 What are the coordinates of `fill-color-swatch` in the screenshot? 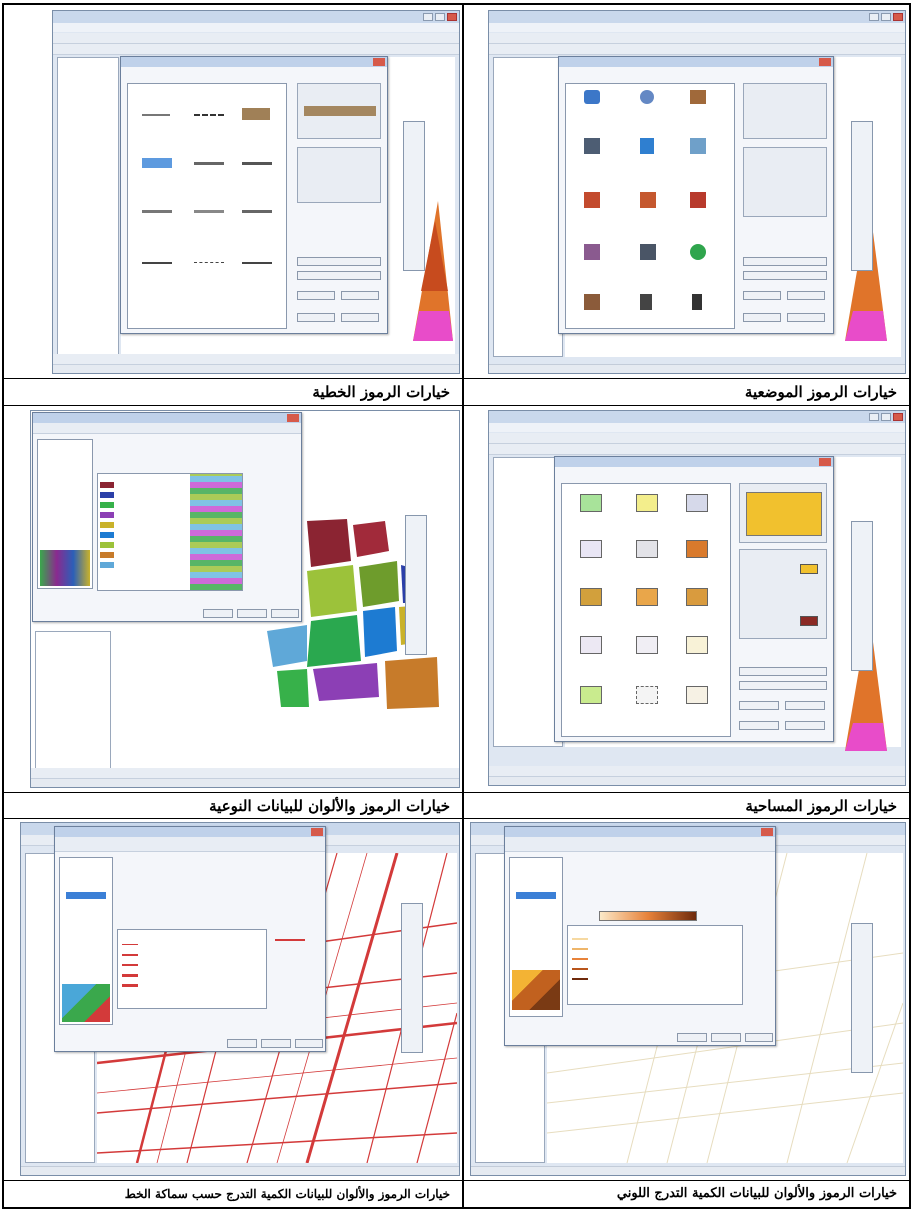 It's located at (809, 569).